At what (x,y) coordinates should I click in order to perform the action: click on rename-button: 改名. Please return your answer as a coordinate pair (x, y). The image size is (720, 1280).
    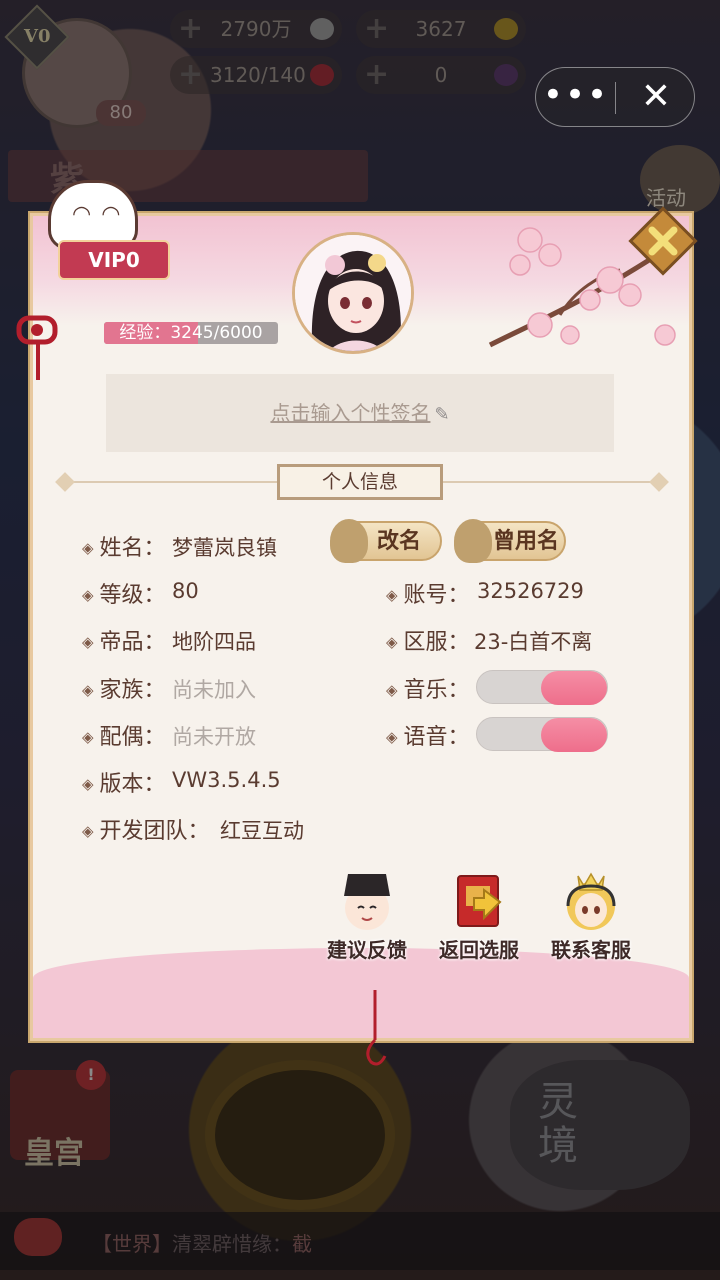
    Looking at the image, I should click on (386, 541).